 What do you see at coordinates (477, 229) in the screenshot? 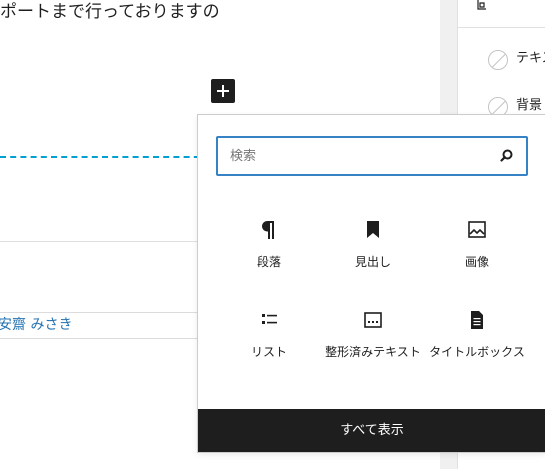
I see `image-icon` at bounding box center [477, 229].